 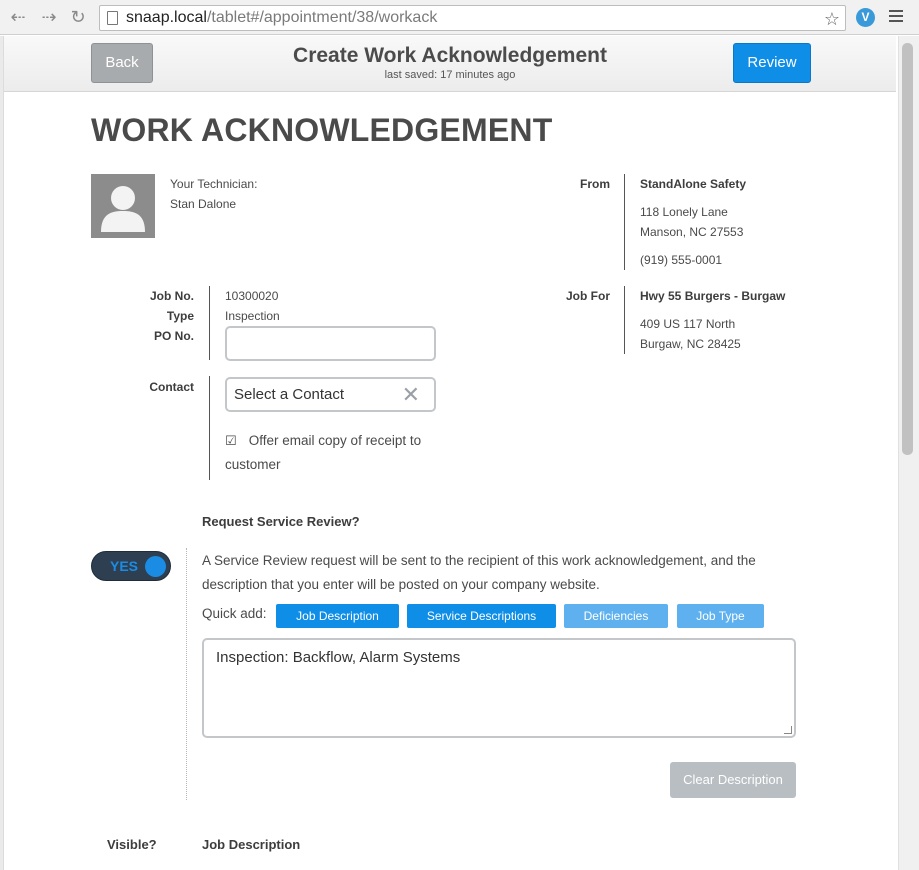 I want to click on type-label: Type, so click(x=180, y=316).